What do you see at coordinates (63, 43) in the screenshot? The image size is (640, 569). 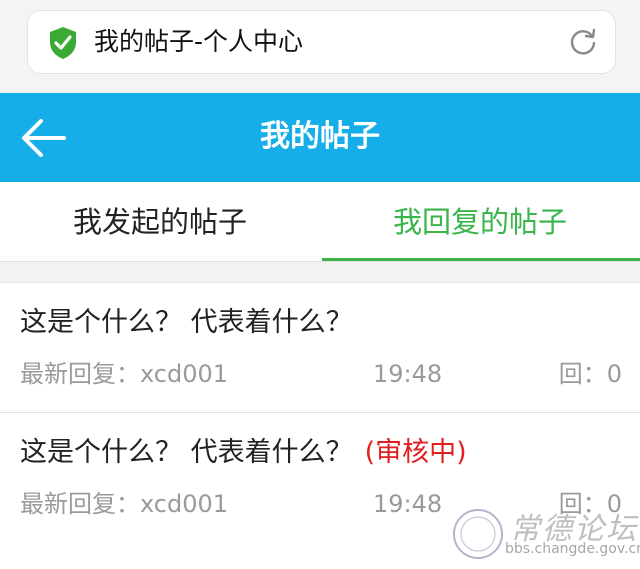 I see `shield-check-icon` at bounding box center [63, 43].